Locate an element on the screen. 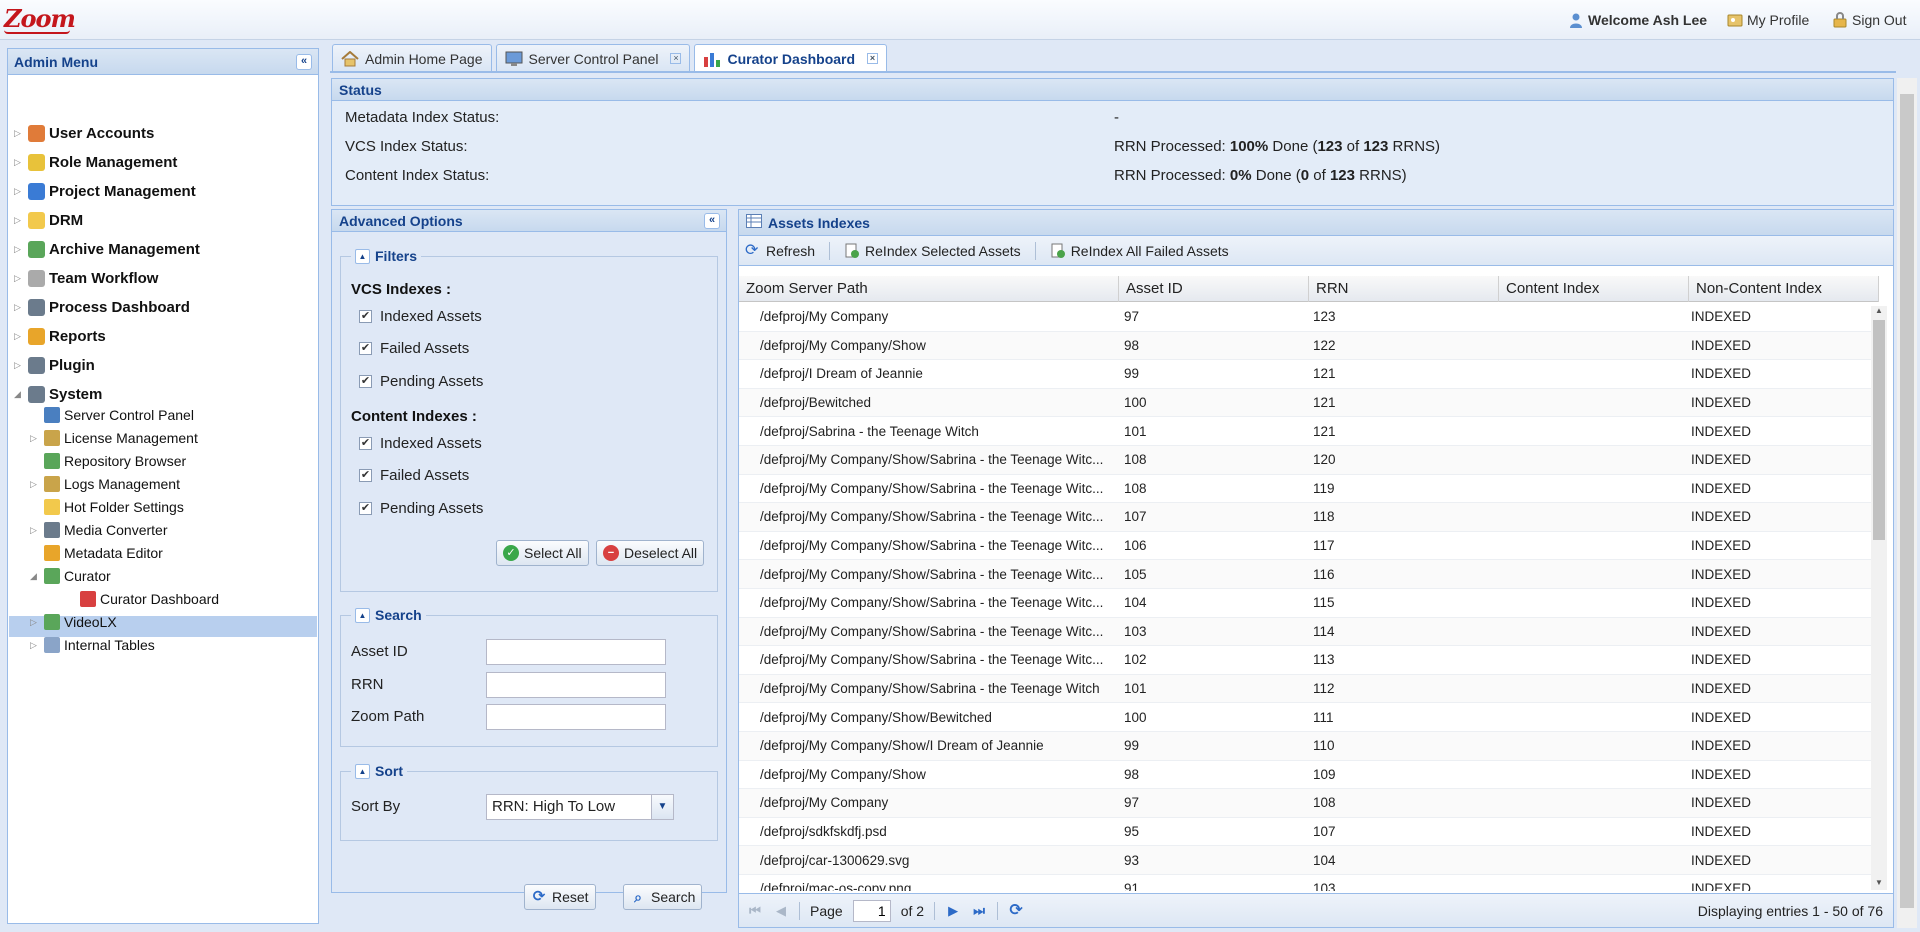 Image resolution: width=1920 pixels, height=932 pixels. menu-item-user-accounts: ▷ User Accounts is located at coordinates (84, 133).